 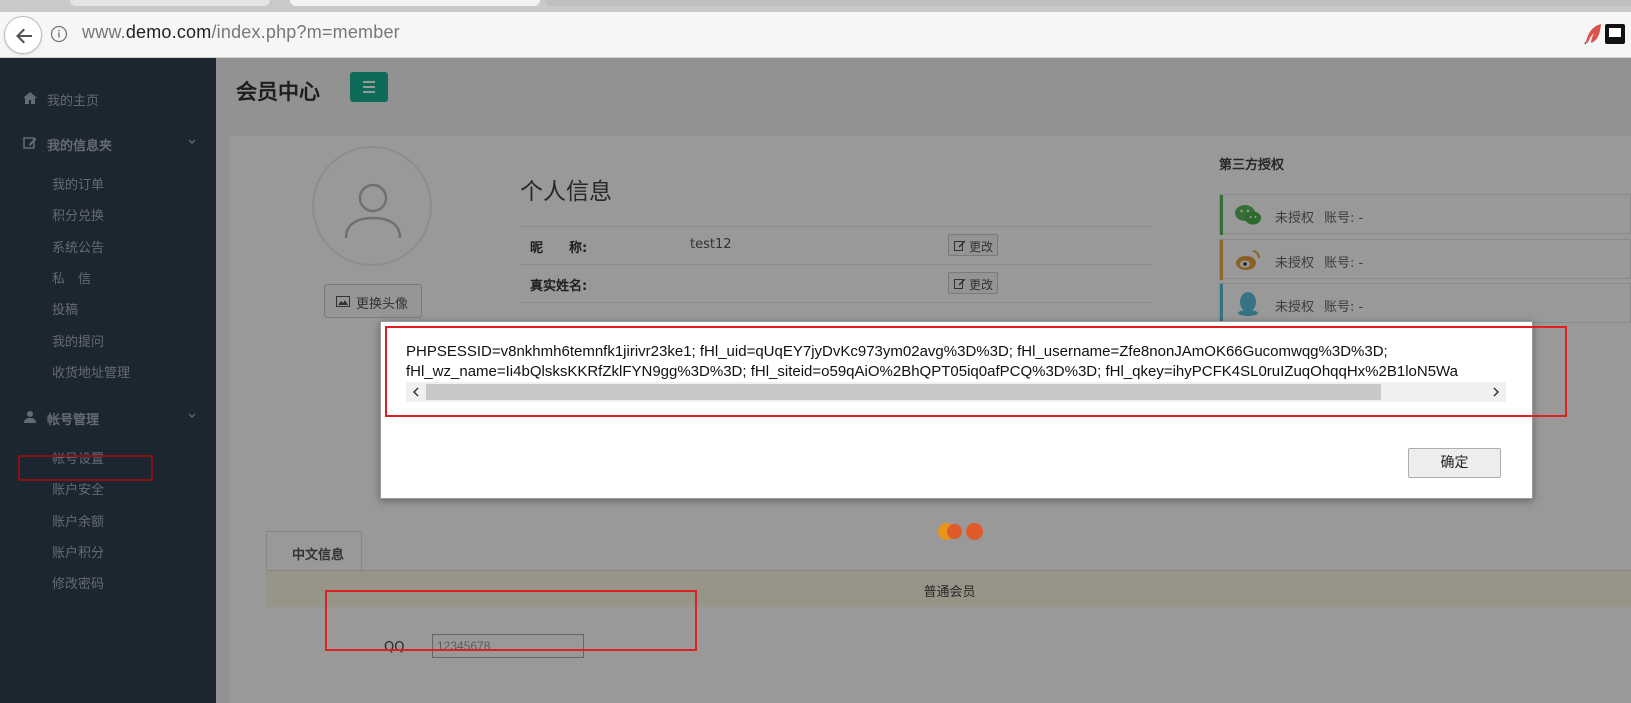 I want to click on browser-toolbar: www.demo.com/index.php?m=member, so click(x=815, y=35).